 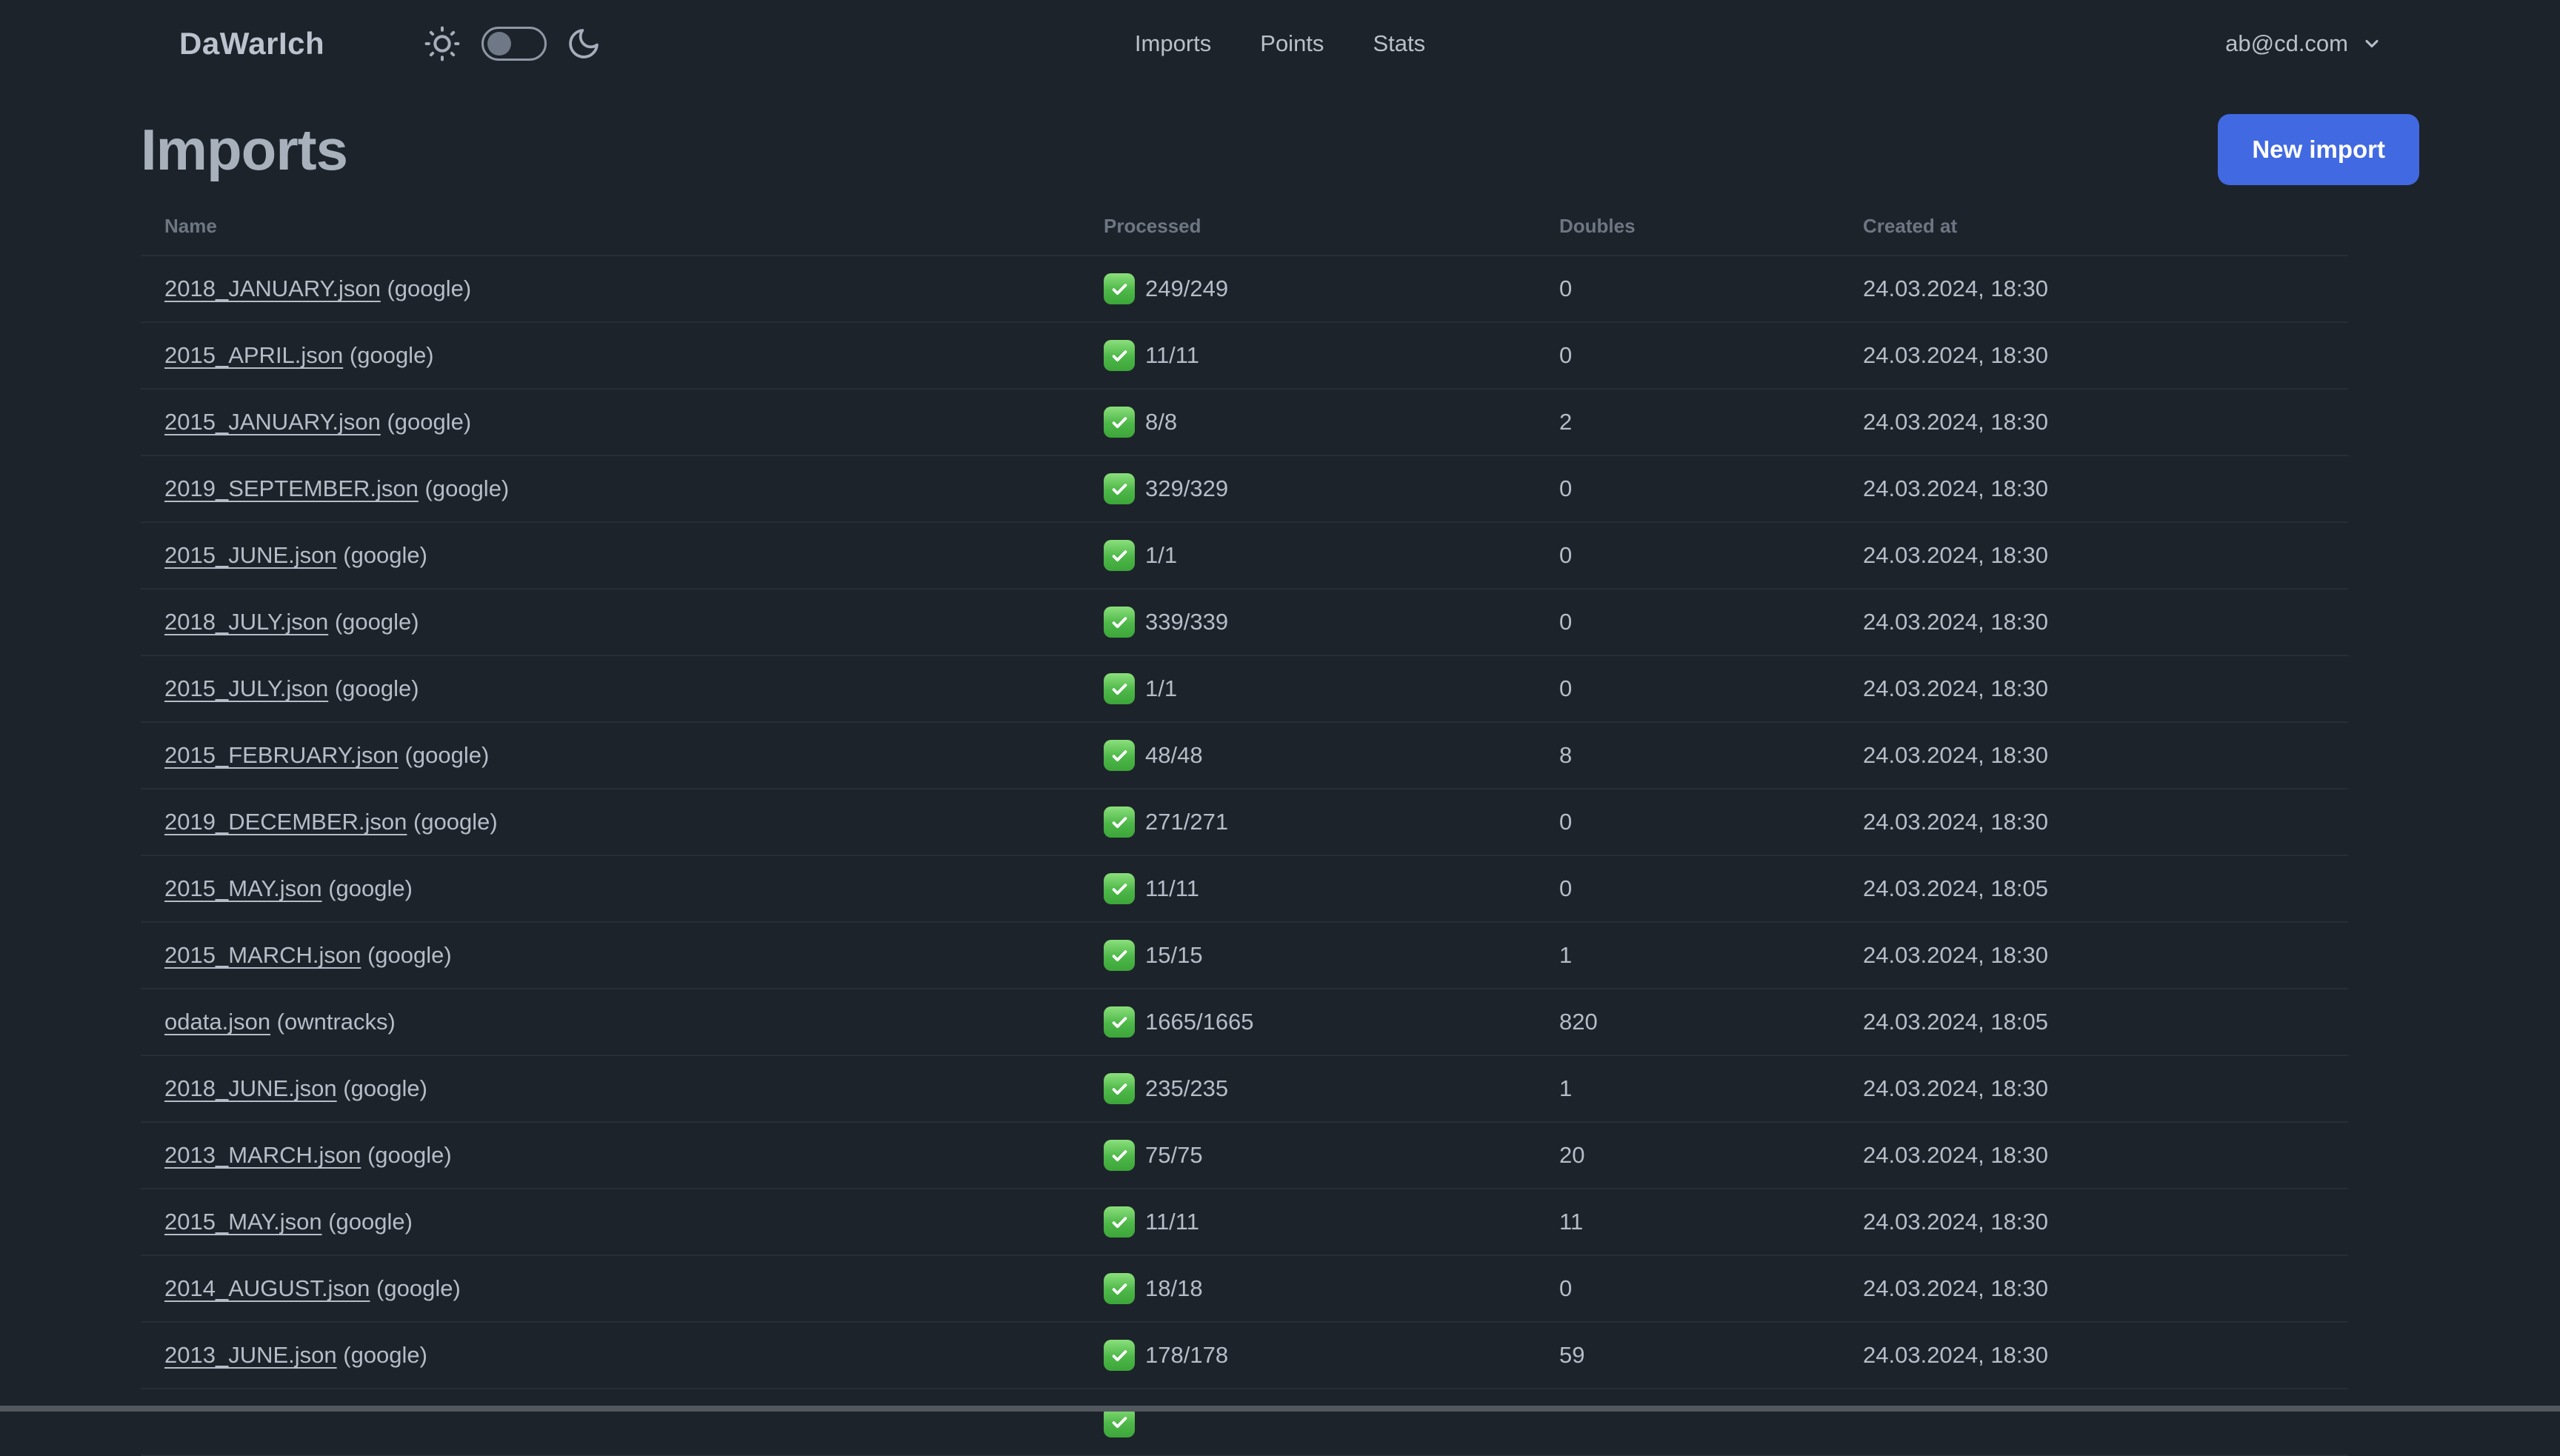 What do you see at coordinates (1308, 1089) in the screenshot?
I see `cell-processed: 235/235` at bounding box center [1308, 1089].